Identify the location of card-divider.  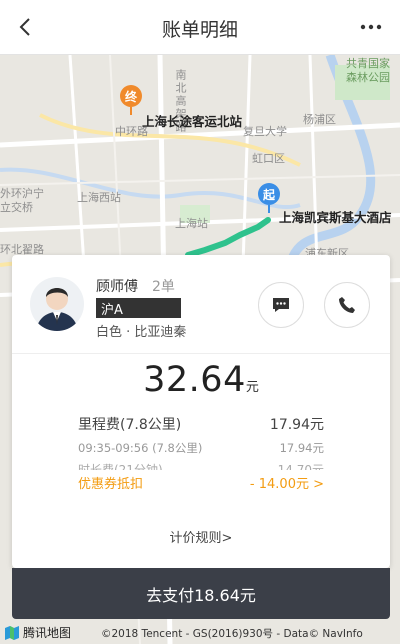
(201, 353).